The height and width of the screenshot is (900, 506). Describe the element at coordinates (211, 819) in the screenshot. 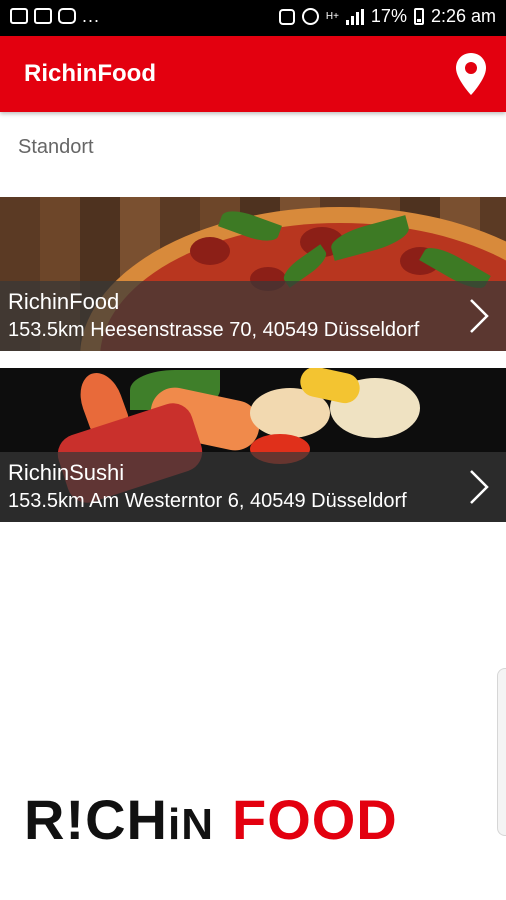

I see `brand-logo: R!CHiN FOOD` at that location.